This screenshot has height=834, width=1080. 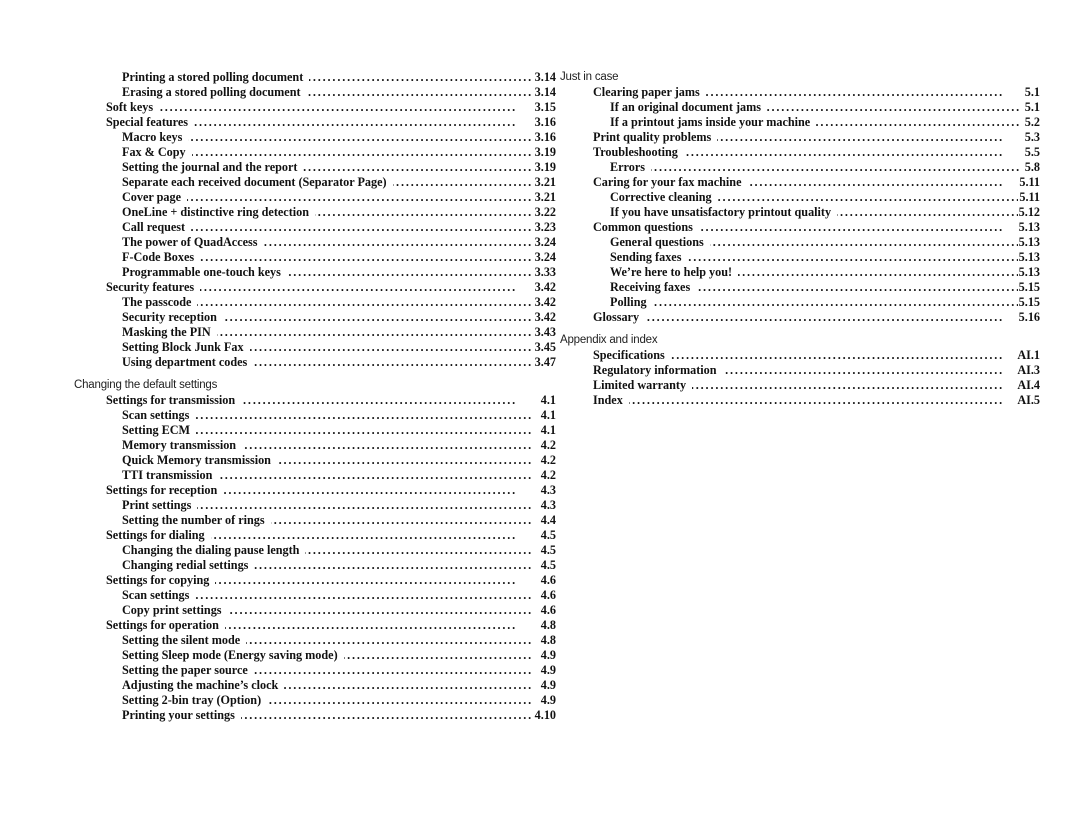 What do you see at coordinates (188, 670) in the screenshot?
I see `toc-entry-title: Setting the paper source` at bounding box center [188, 670].